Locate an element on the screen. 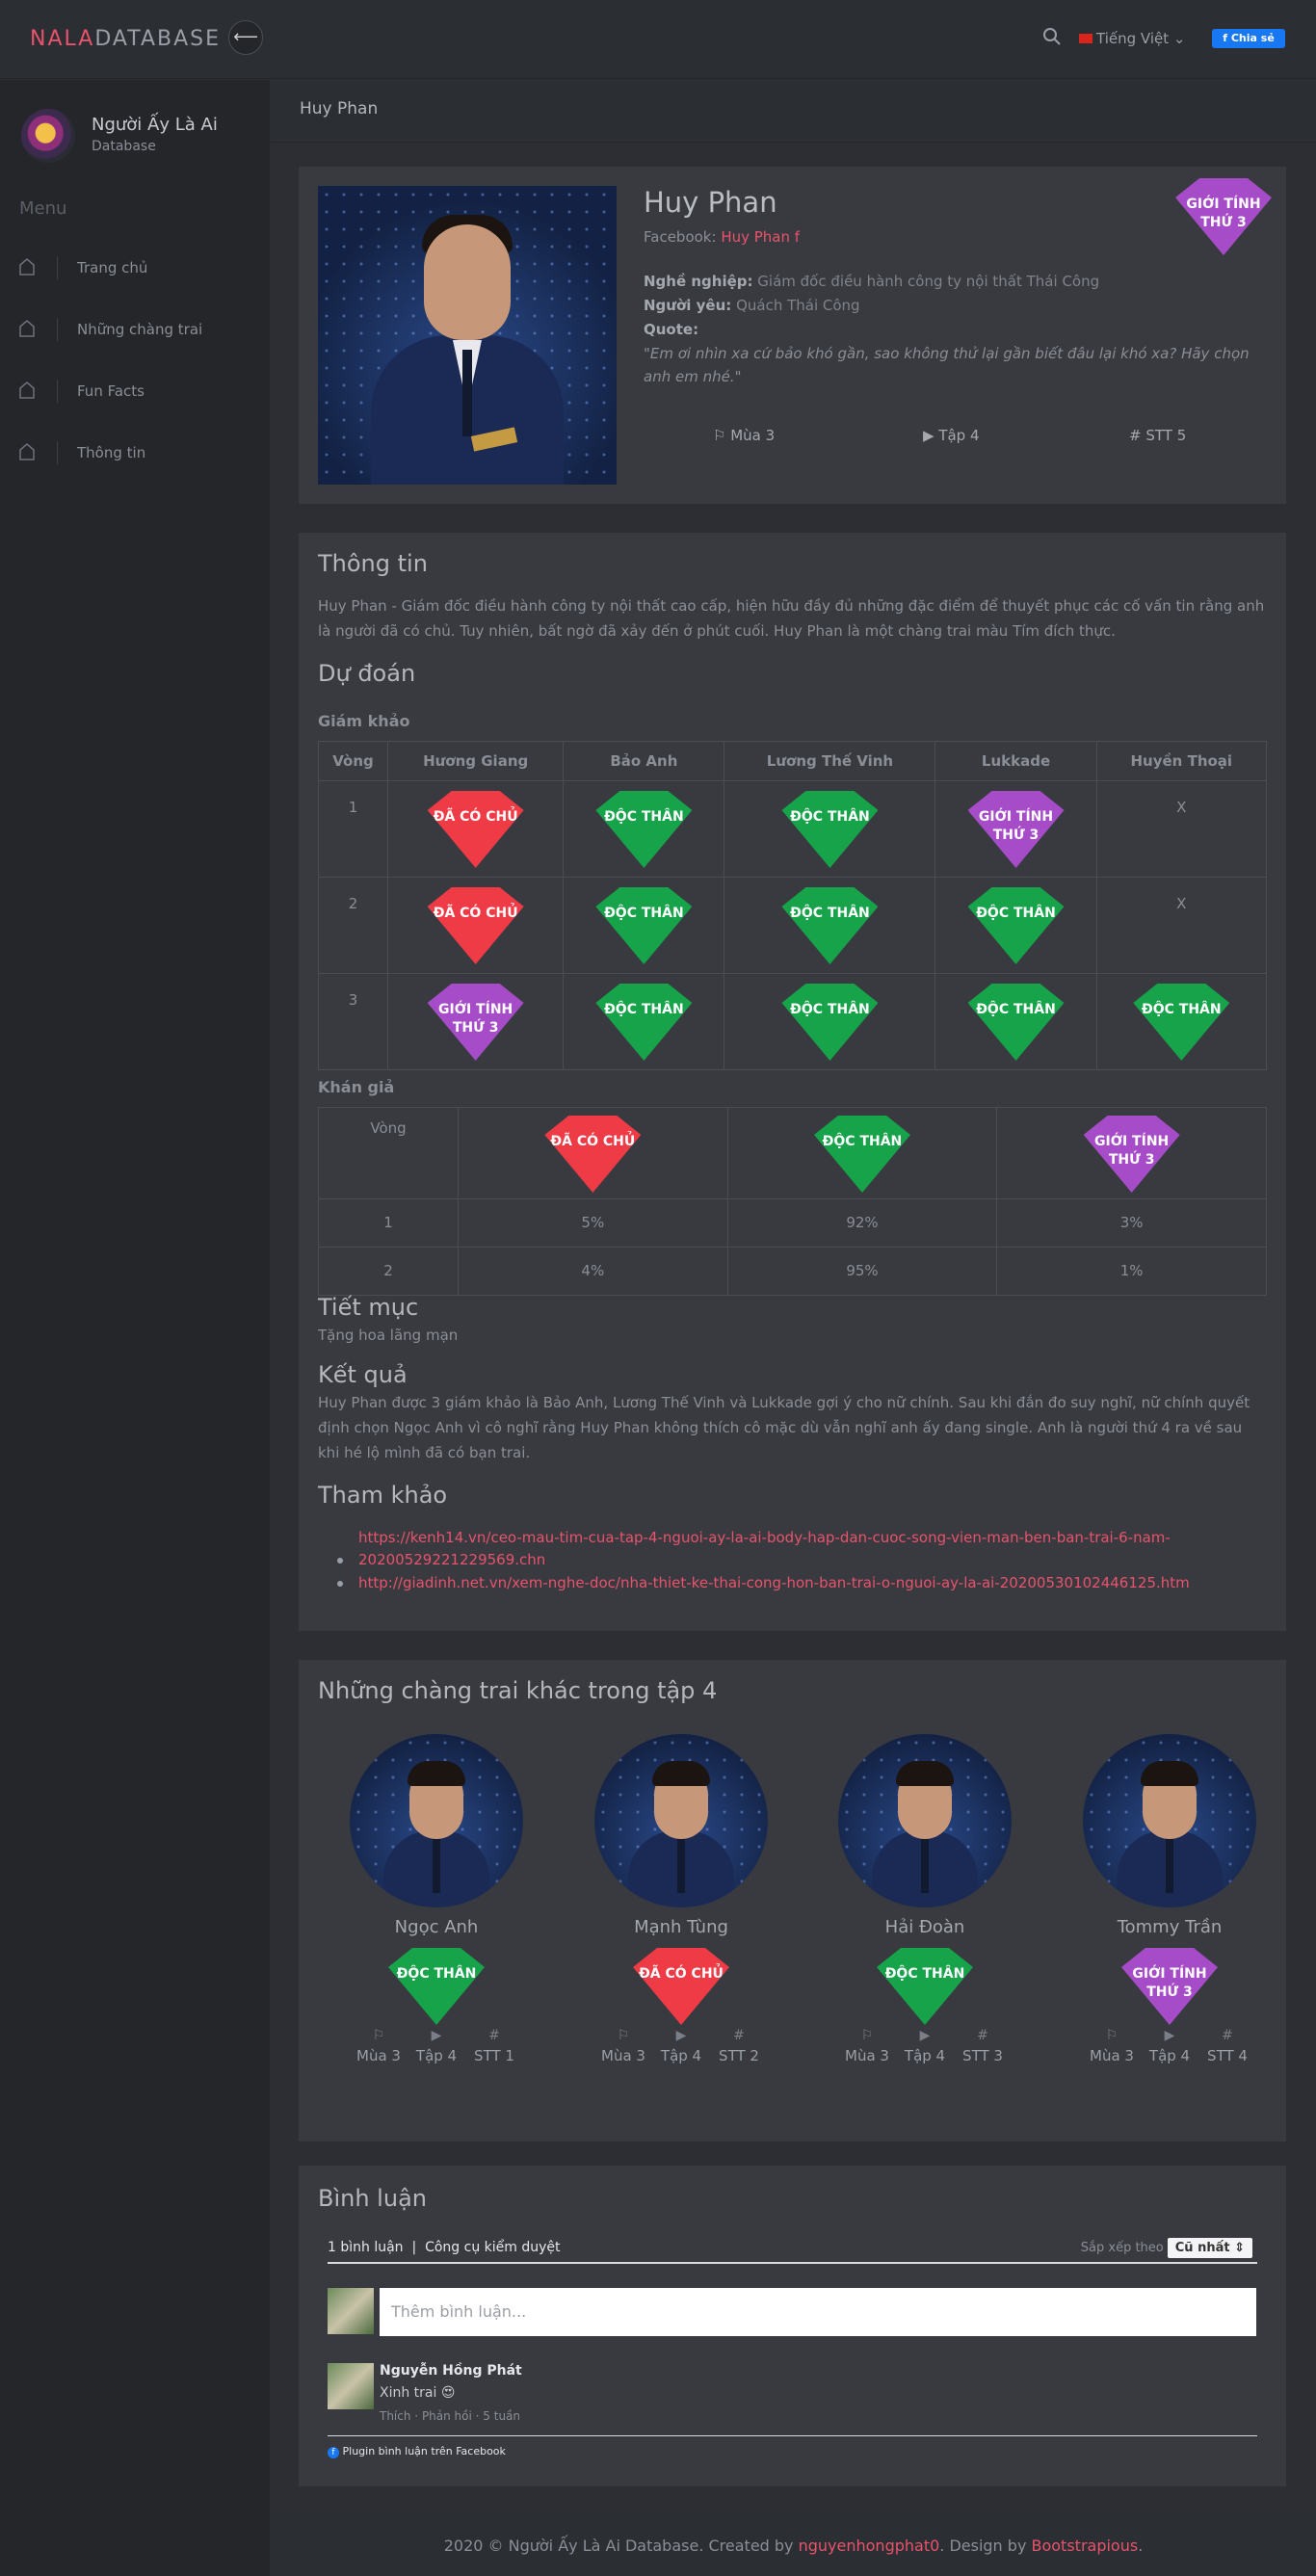 Image resolution: width=1316 pixels, height=2576 pixels. sidebar-item-fun-facts: Fun Facts is located at coordinates (135, 391).